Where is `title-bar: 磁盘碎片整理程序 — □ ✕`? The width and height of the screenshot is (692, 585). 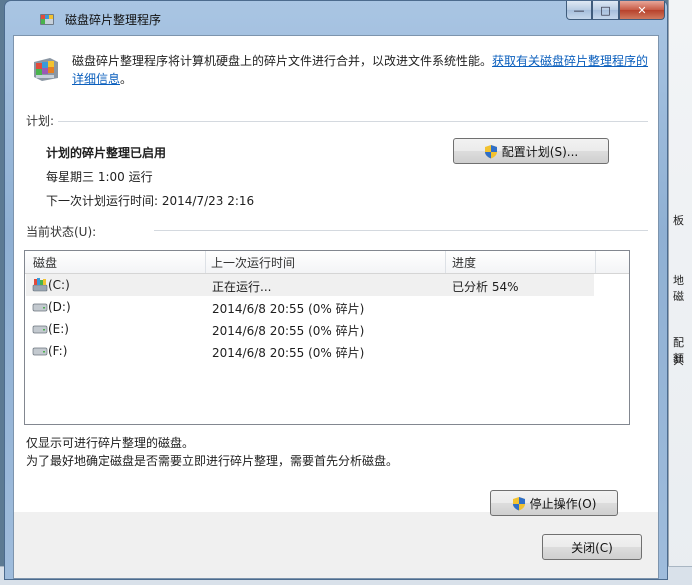
title-bar: 磁盘碎片整理程序 — □ ✕ is located at coordinates (336, 18).